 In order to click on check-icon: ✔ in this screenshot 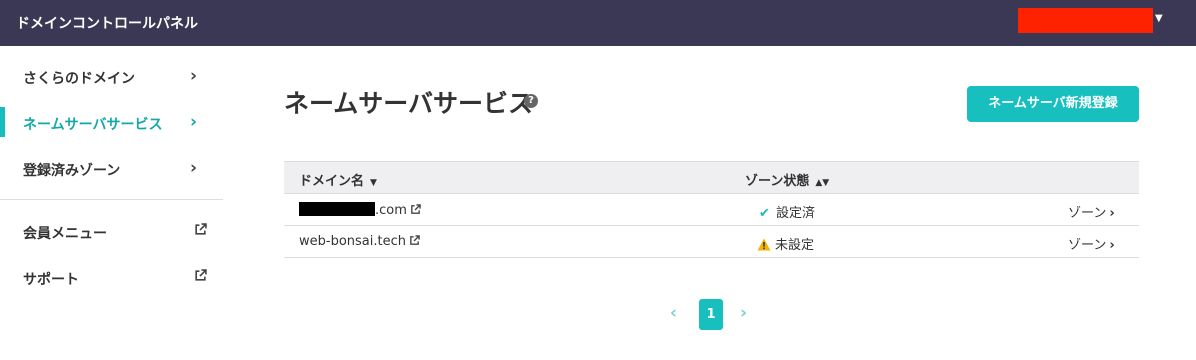, I will do `click(764, 213)`.